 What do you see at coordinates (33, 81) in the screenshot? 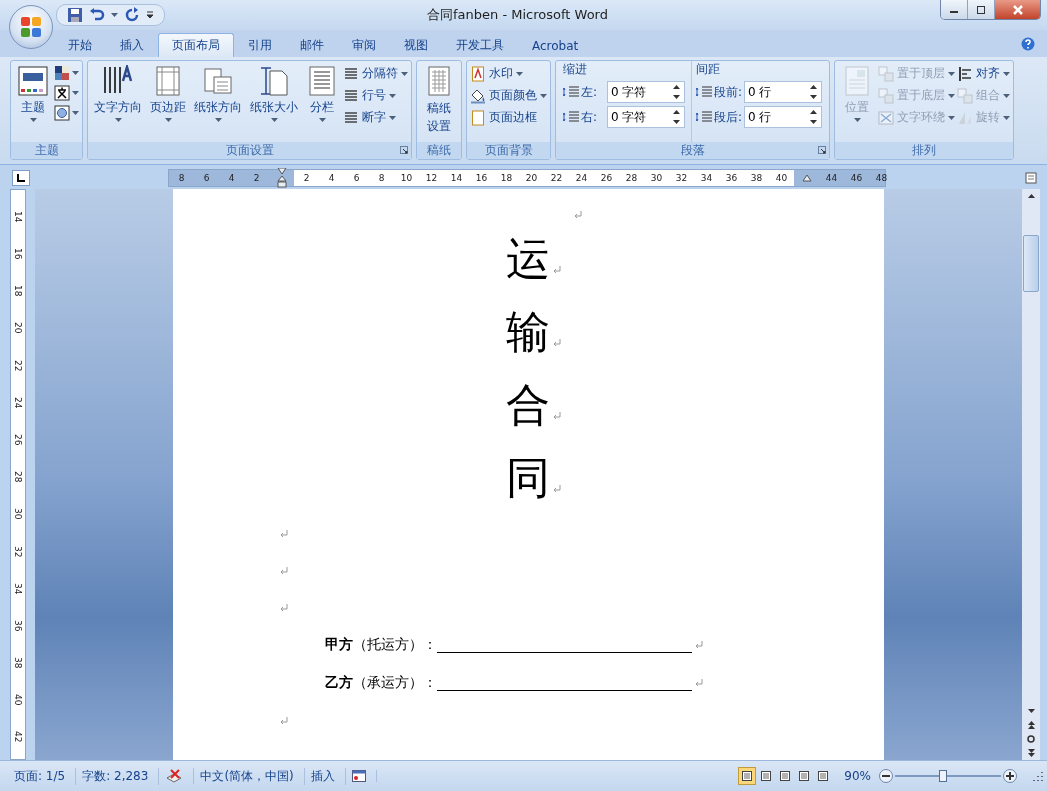
I see `theme-icon` at bounding box center [33, 81].